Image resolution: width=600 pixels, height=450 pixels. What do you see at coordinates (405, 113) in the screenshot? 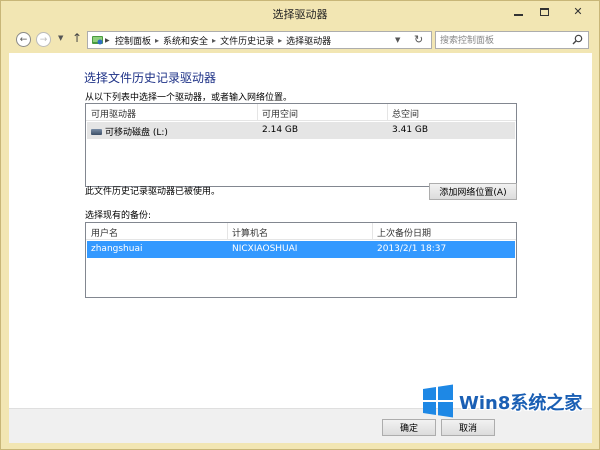
I see `column-header-total-space: 总空间` at bounding box center [405, 113].